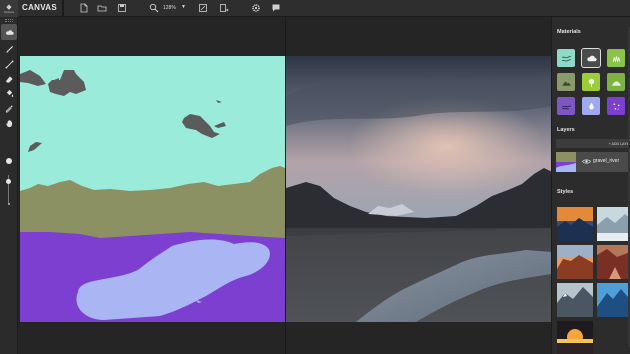 This screenshot has width=630, height=354. What do you see at coordinates (9, 64) in the screenshot?
I see `line-icon` at bounding box center [9, 64].